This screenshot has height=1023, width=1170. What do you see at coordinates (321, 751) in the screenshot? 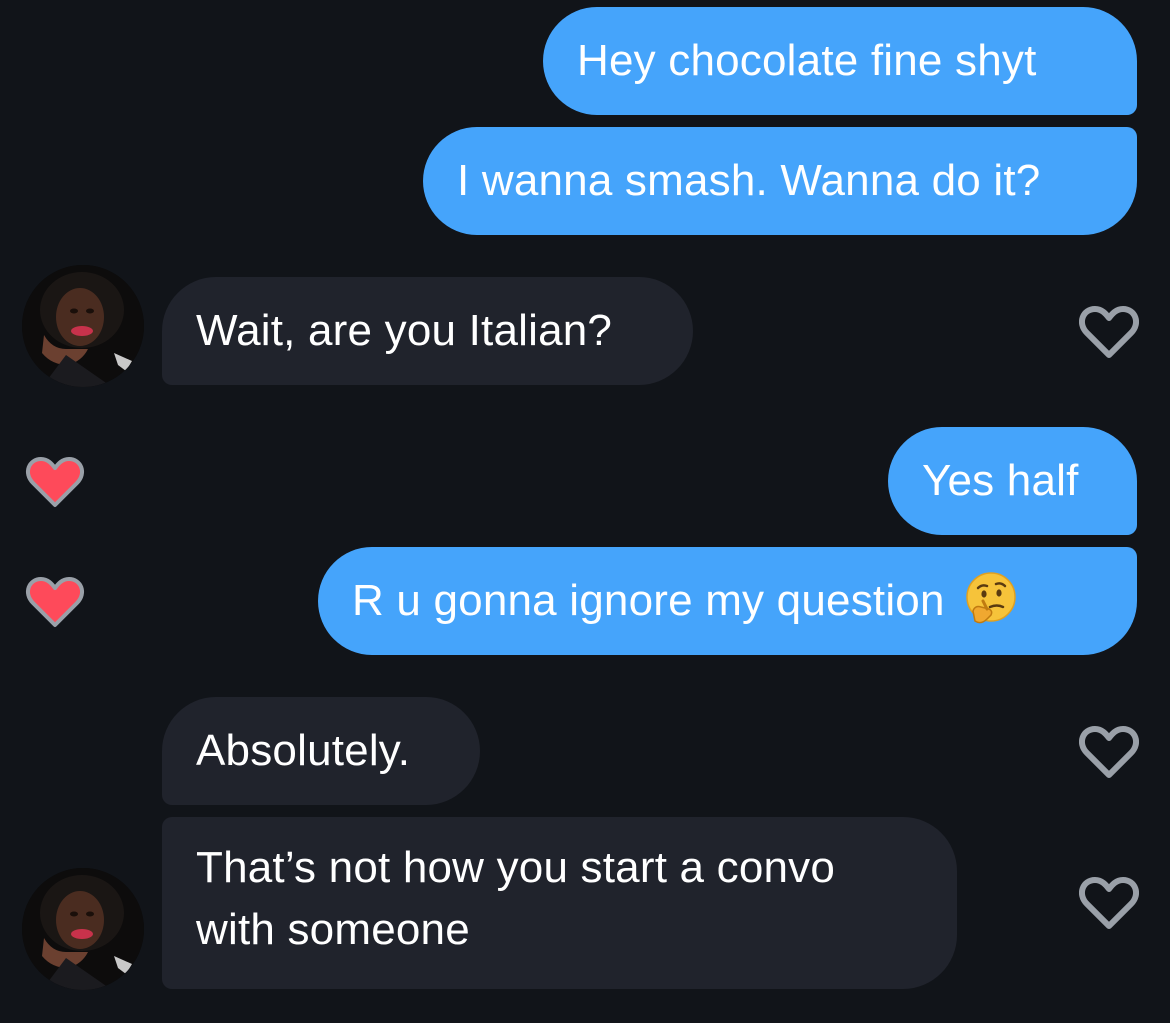
I see `incoming-message: Absolutely.` at bounding box center [321, 751].